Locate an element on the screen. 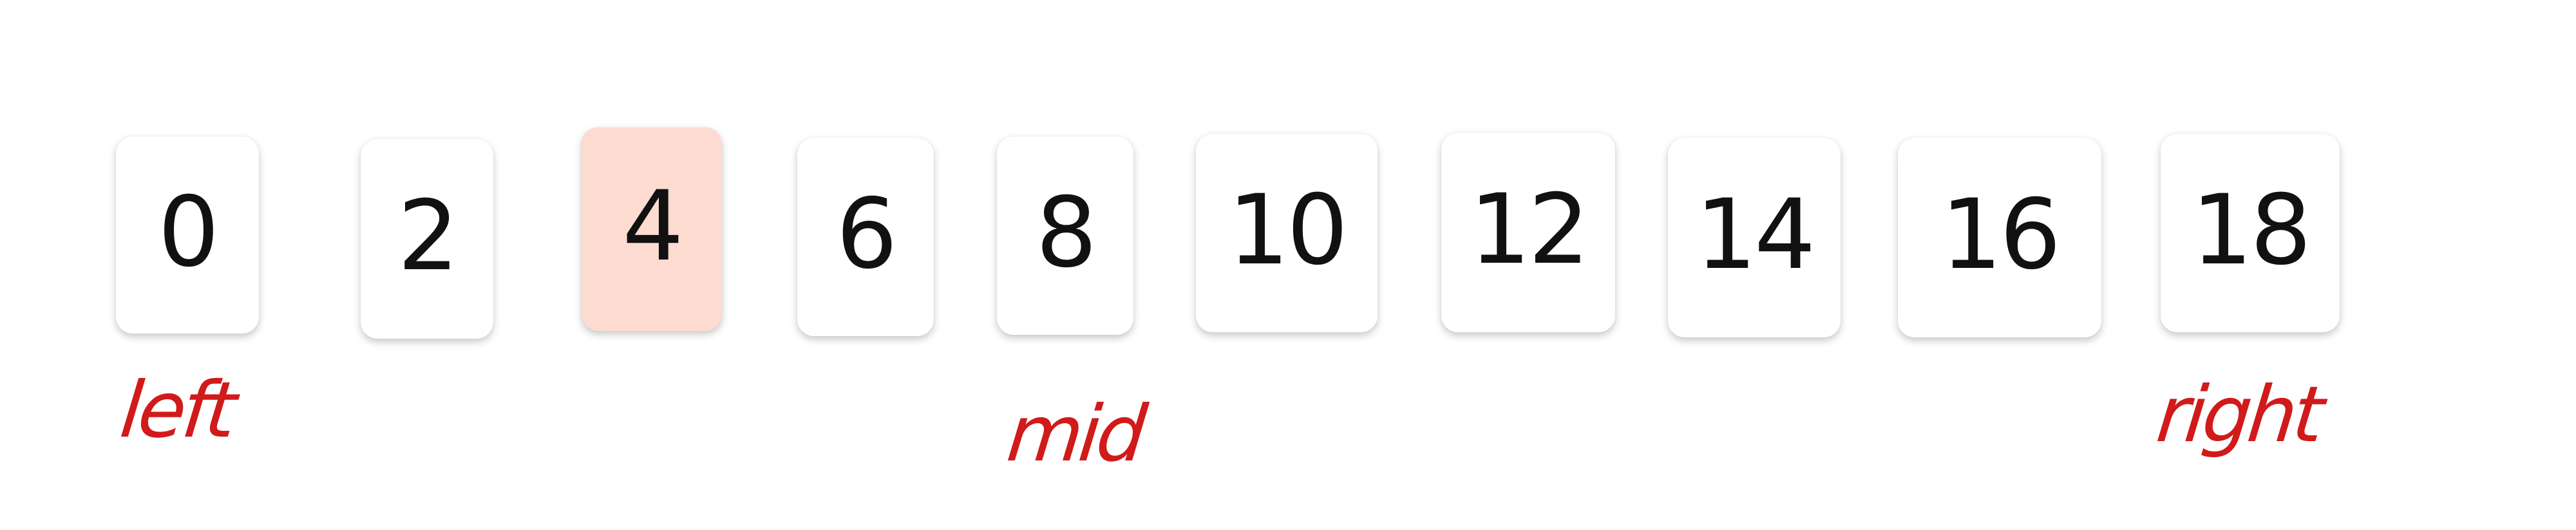  array-cell-8: 16 is located at coordinates (1999, 237).